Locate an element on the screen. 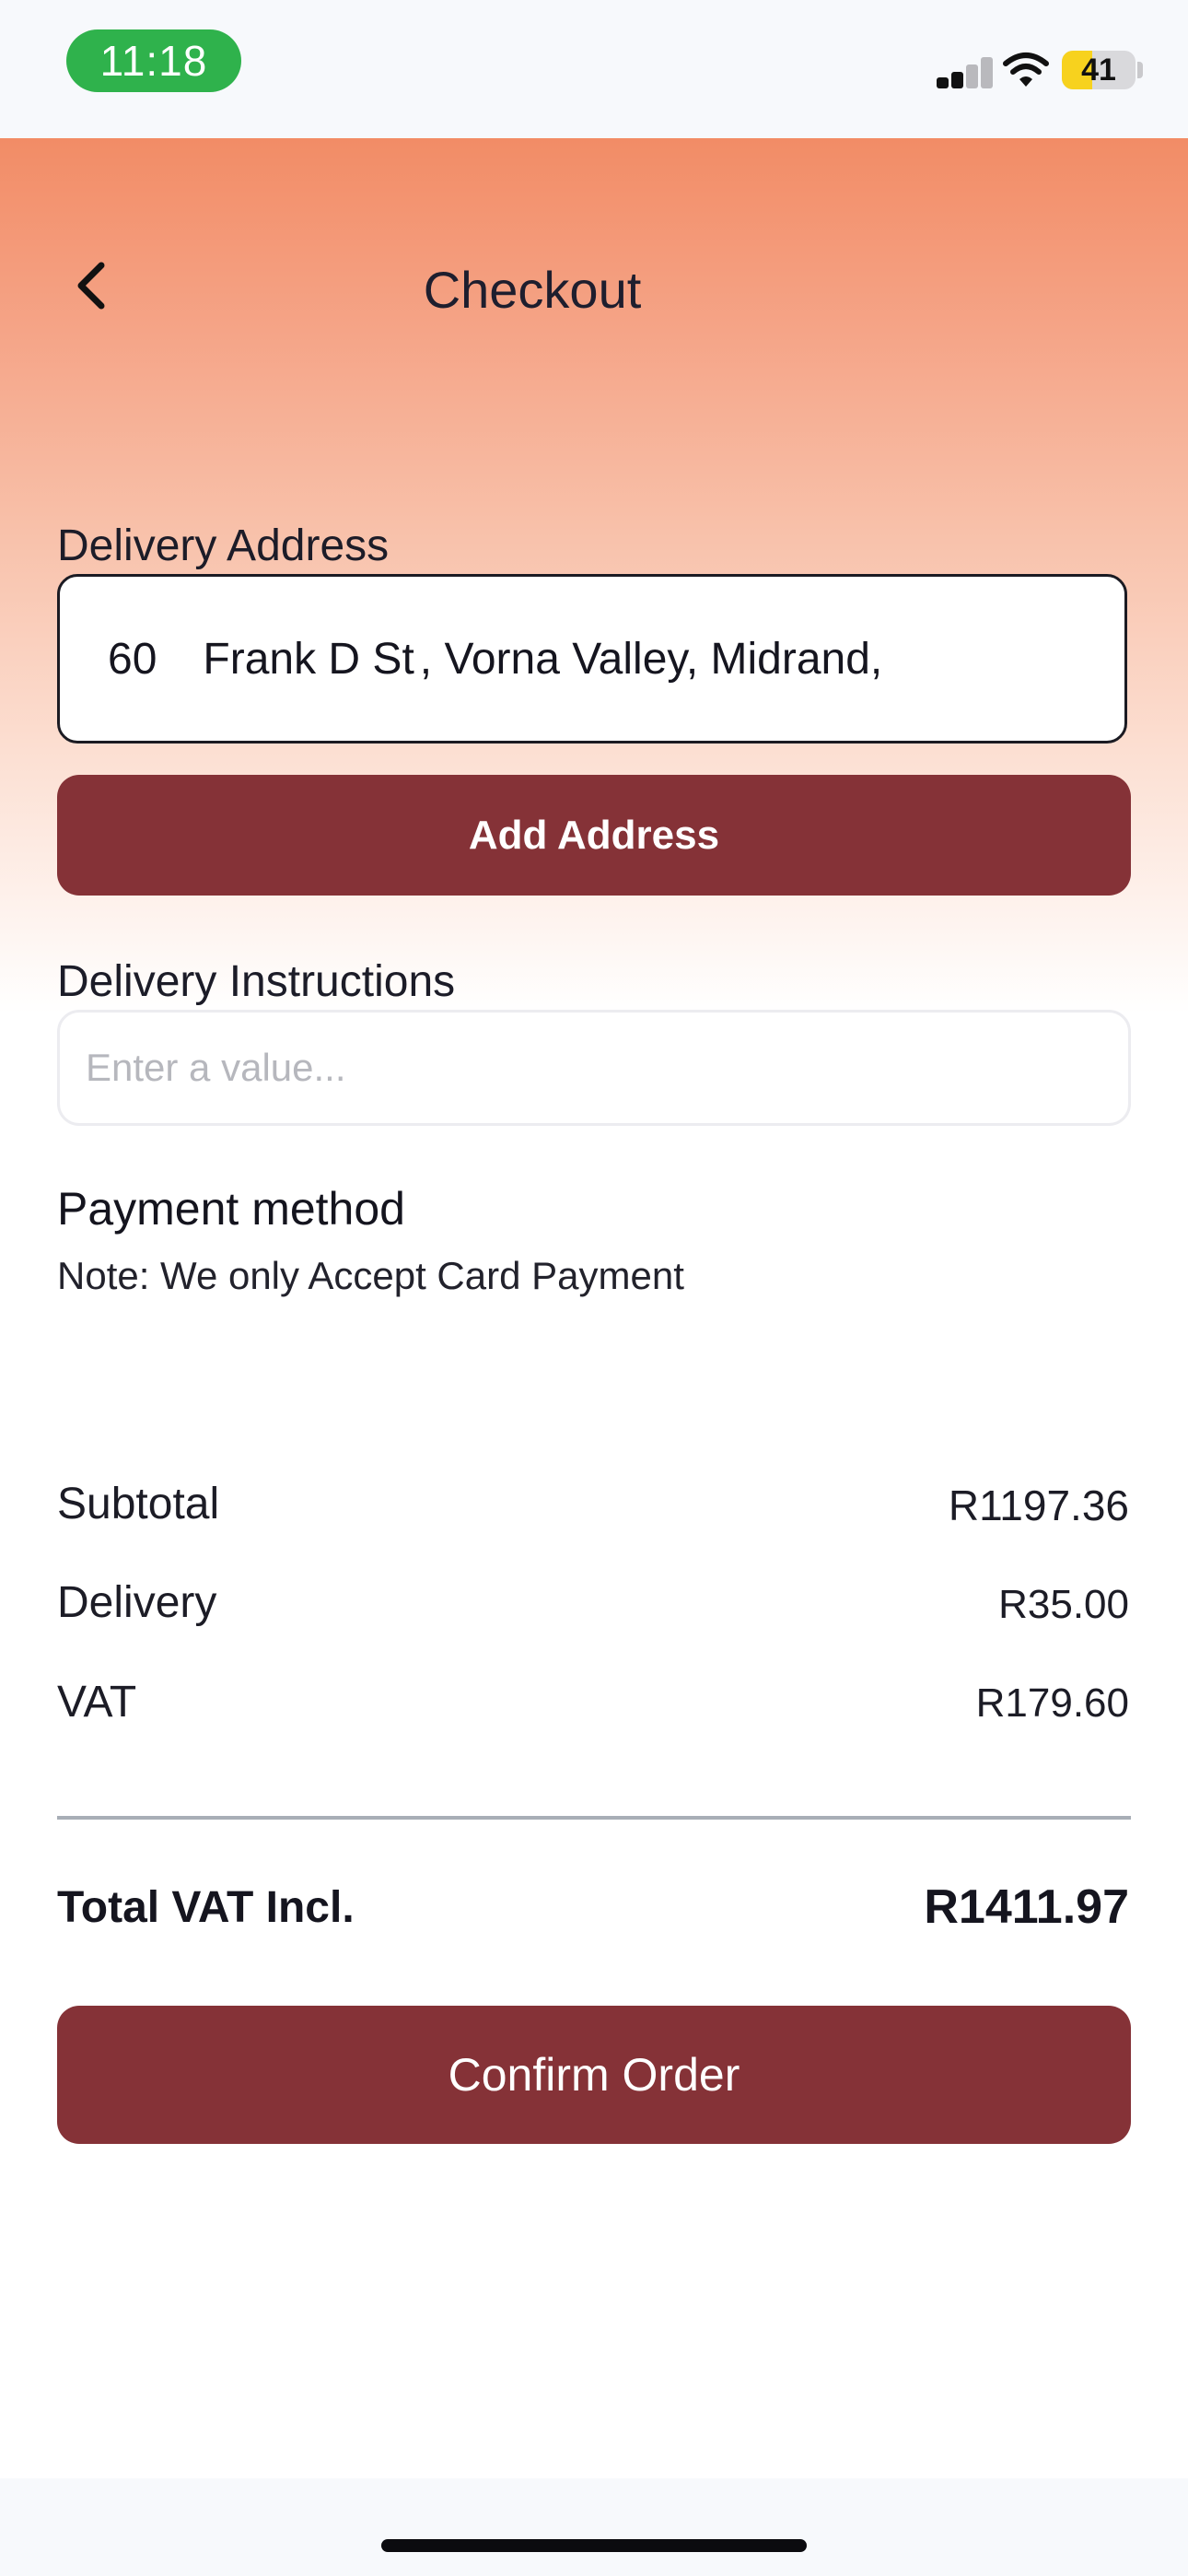  wifi-icon is located at coordinates (1026, 70).